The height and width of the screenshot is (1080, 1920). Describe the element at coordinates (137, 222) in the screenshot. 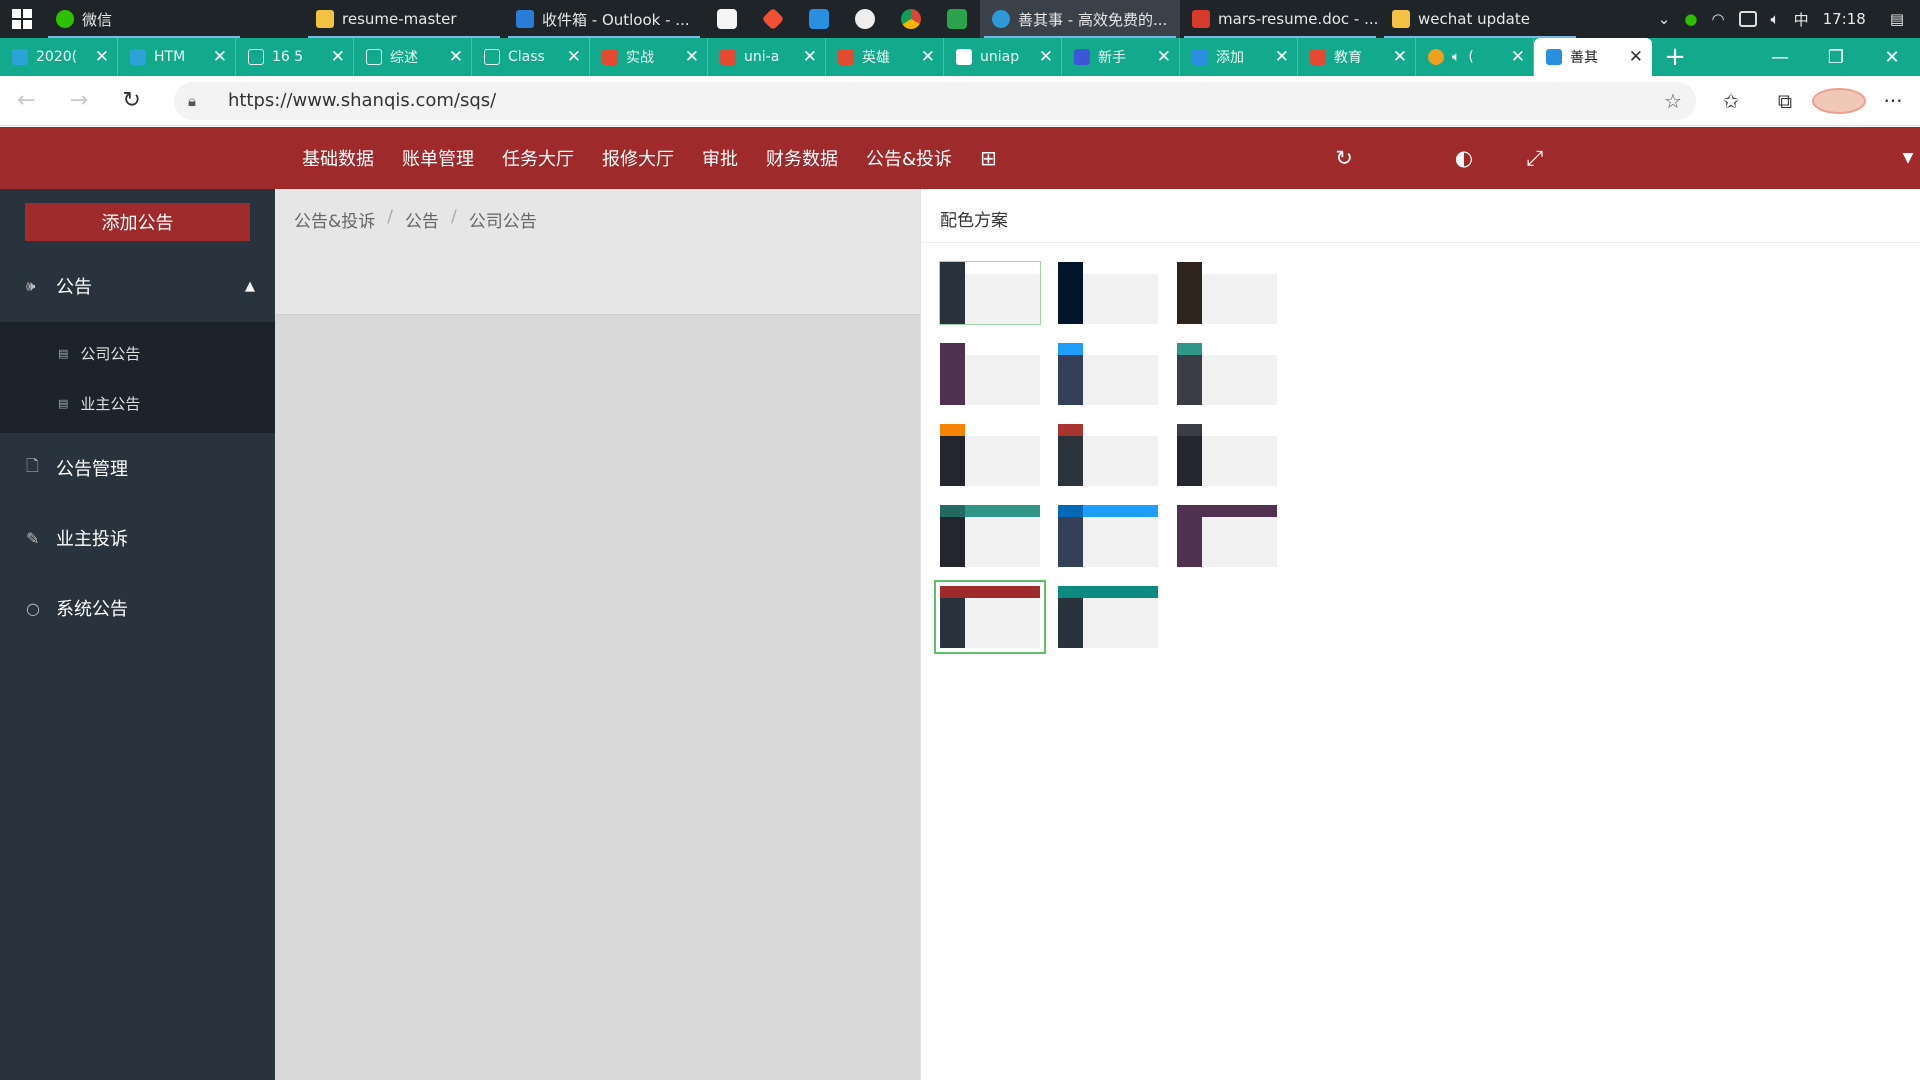

I see `add-notice-button: 添加公告` at that location.